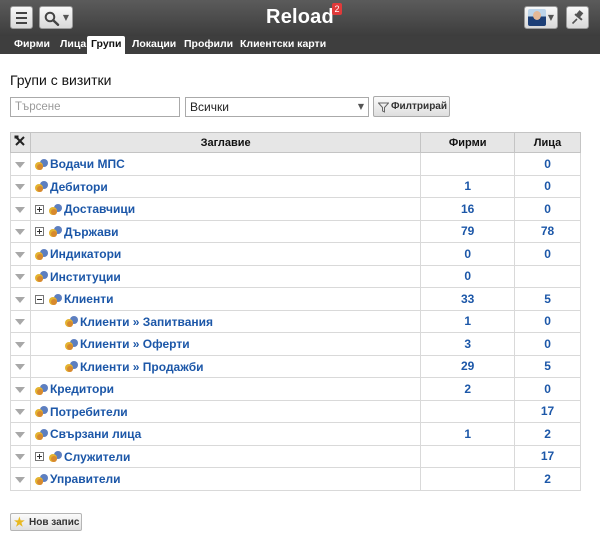 The height and width of the screenshot is (543, 600). What do you see at coordinates (468, 299) in the screenshot?
I see `row-companies-count: 33` at bounding box center [468, 299].